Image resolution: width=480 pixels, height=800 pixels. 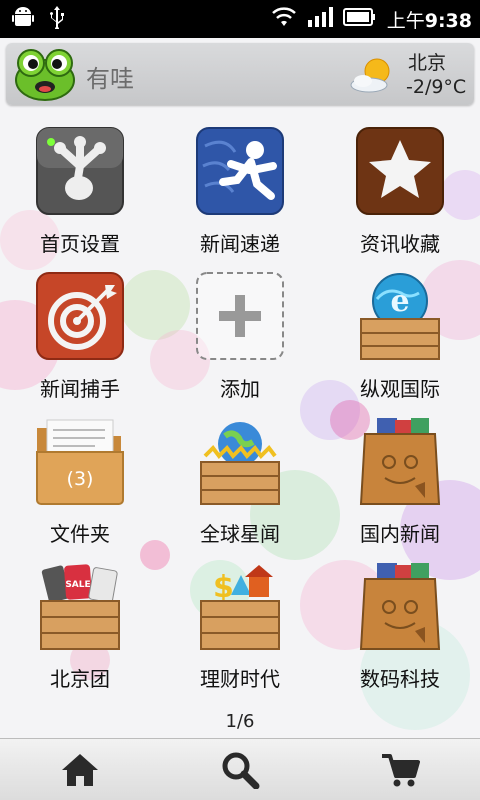 What do you see at coordinates (400, 770) in the screenshot?
I see `cart-icon` at bounding box center [400, 770].